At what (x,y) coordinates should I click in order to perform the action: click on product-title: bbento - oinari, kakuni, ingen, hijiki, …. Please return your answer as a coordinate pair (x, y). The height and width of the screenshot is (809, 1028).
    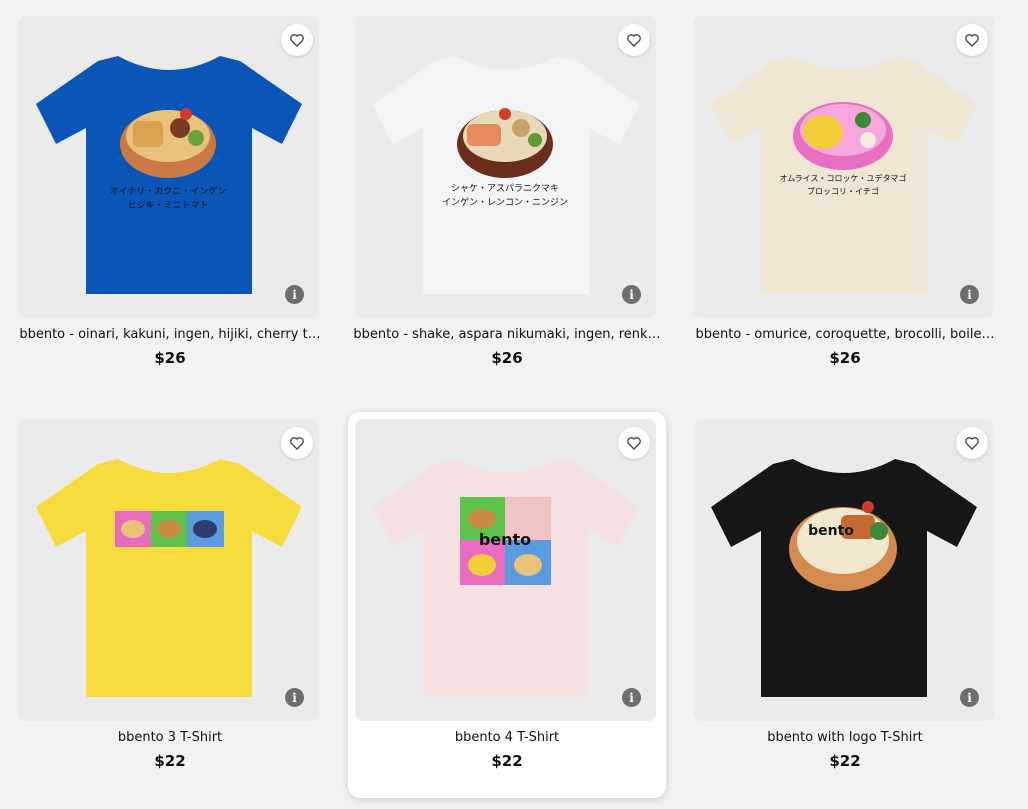
    Looking at the image, I should click on (170, 334).